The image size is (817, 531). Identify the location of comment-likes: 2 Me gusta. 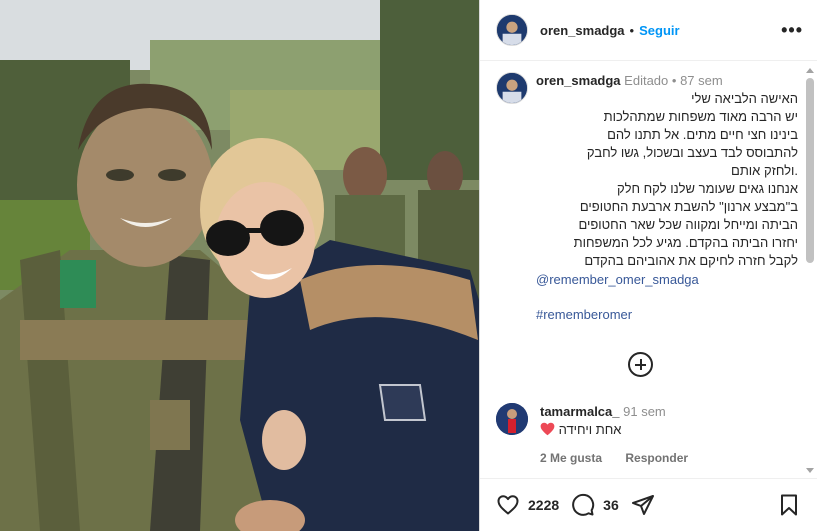
(571, 458).